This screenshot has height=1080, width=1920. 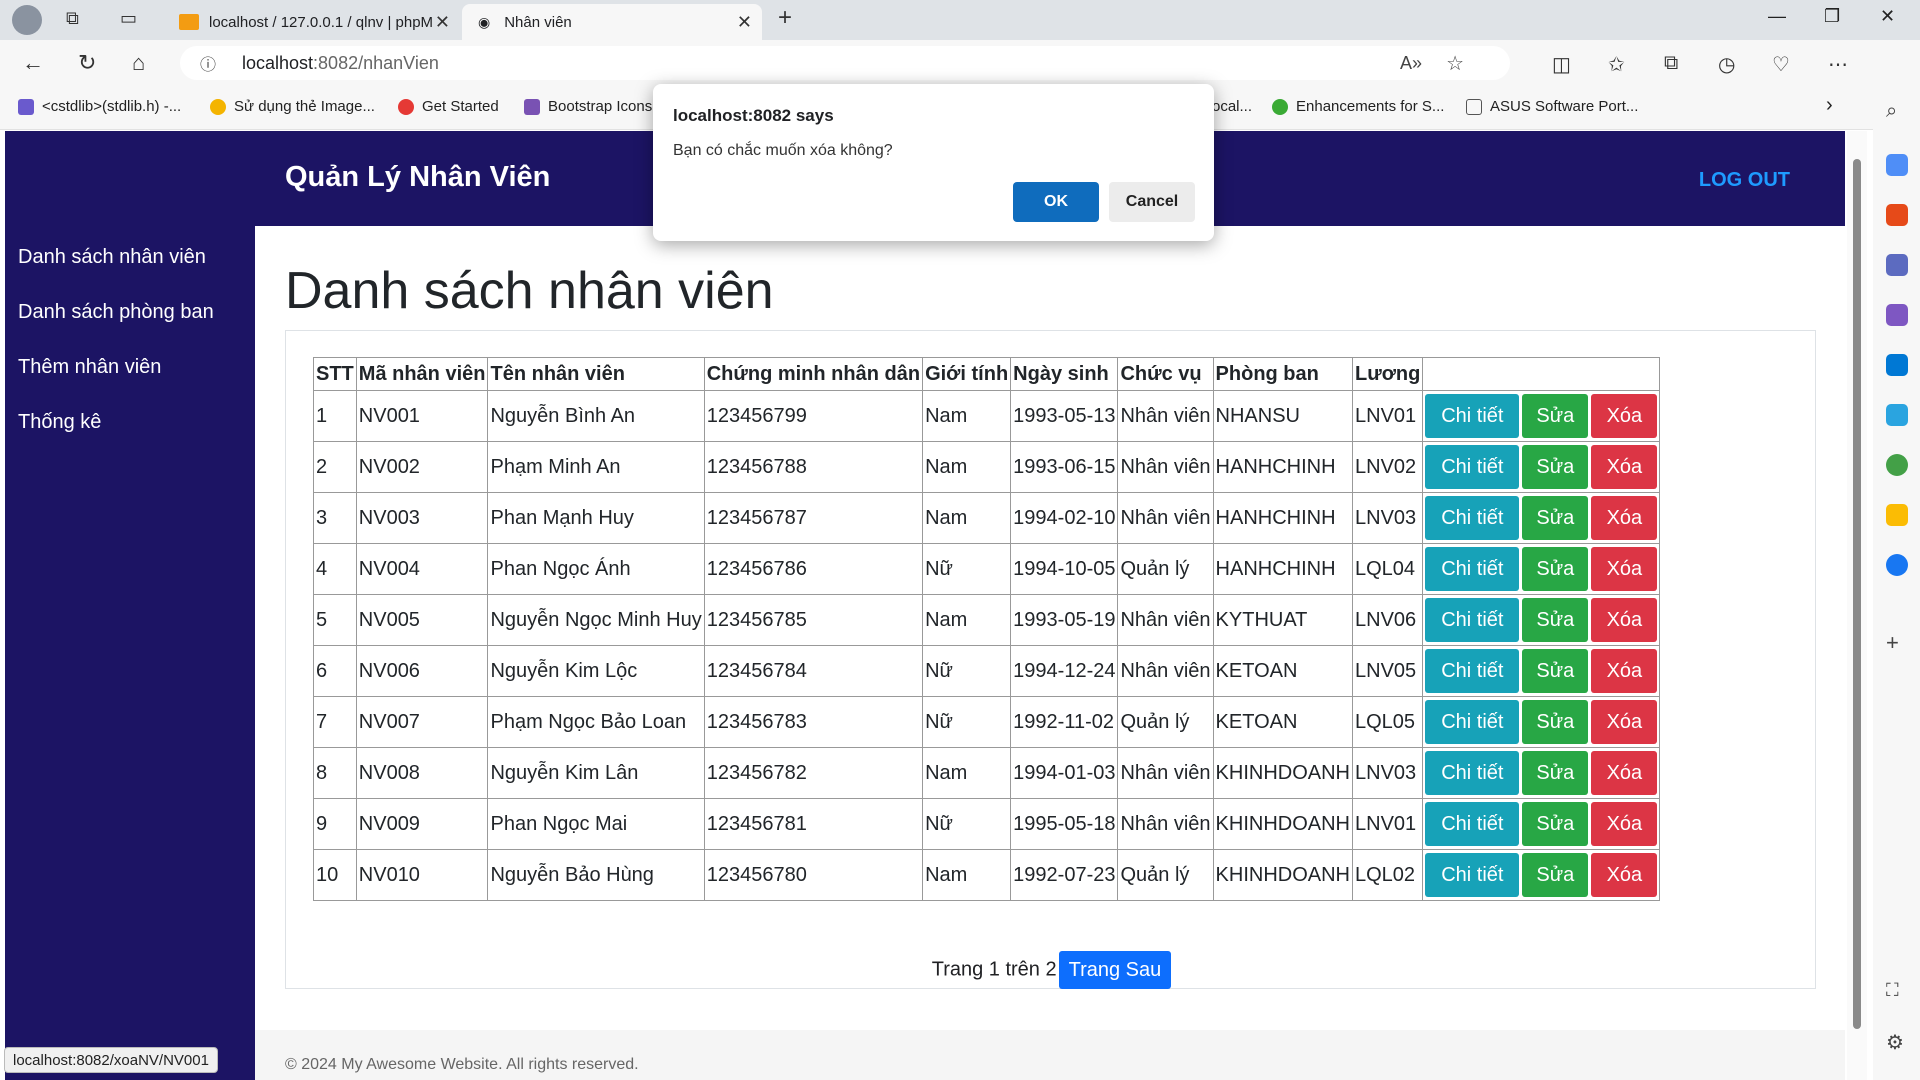 What do you see at coordinates (116, 312) in the screenshot?
I see `sidebar-item-departments: Danh sách phòng ban` at bounding box center [116, 312].